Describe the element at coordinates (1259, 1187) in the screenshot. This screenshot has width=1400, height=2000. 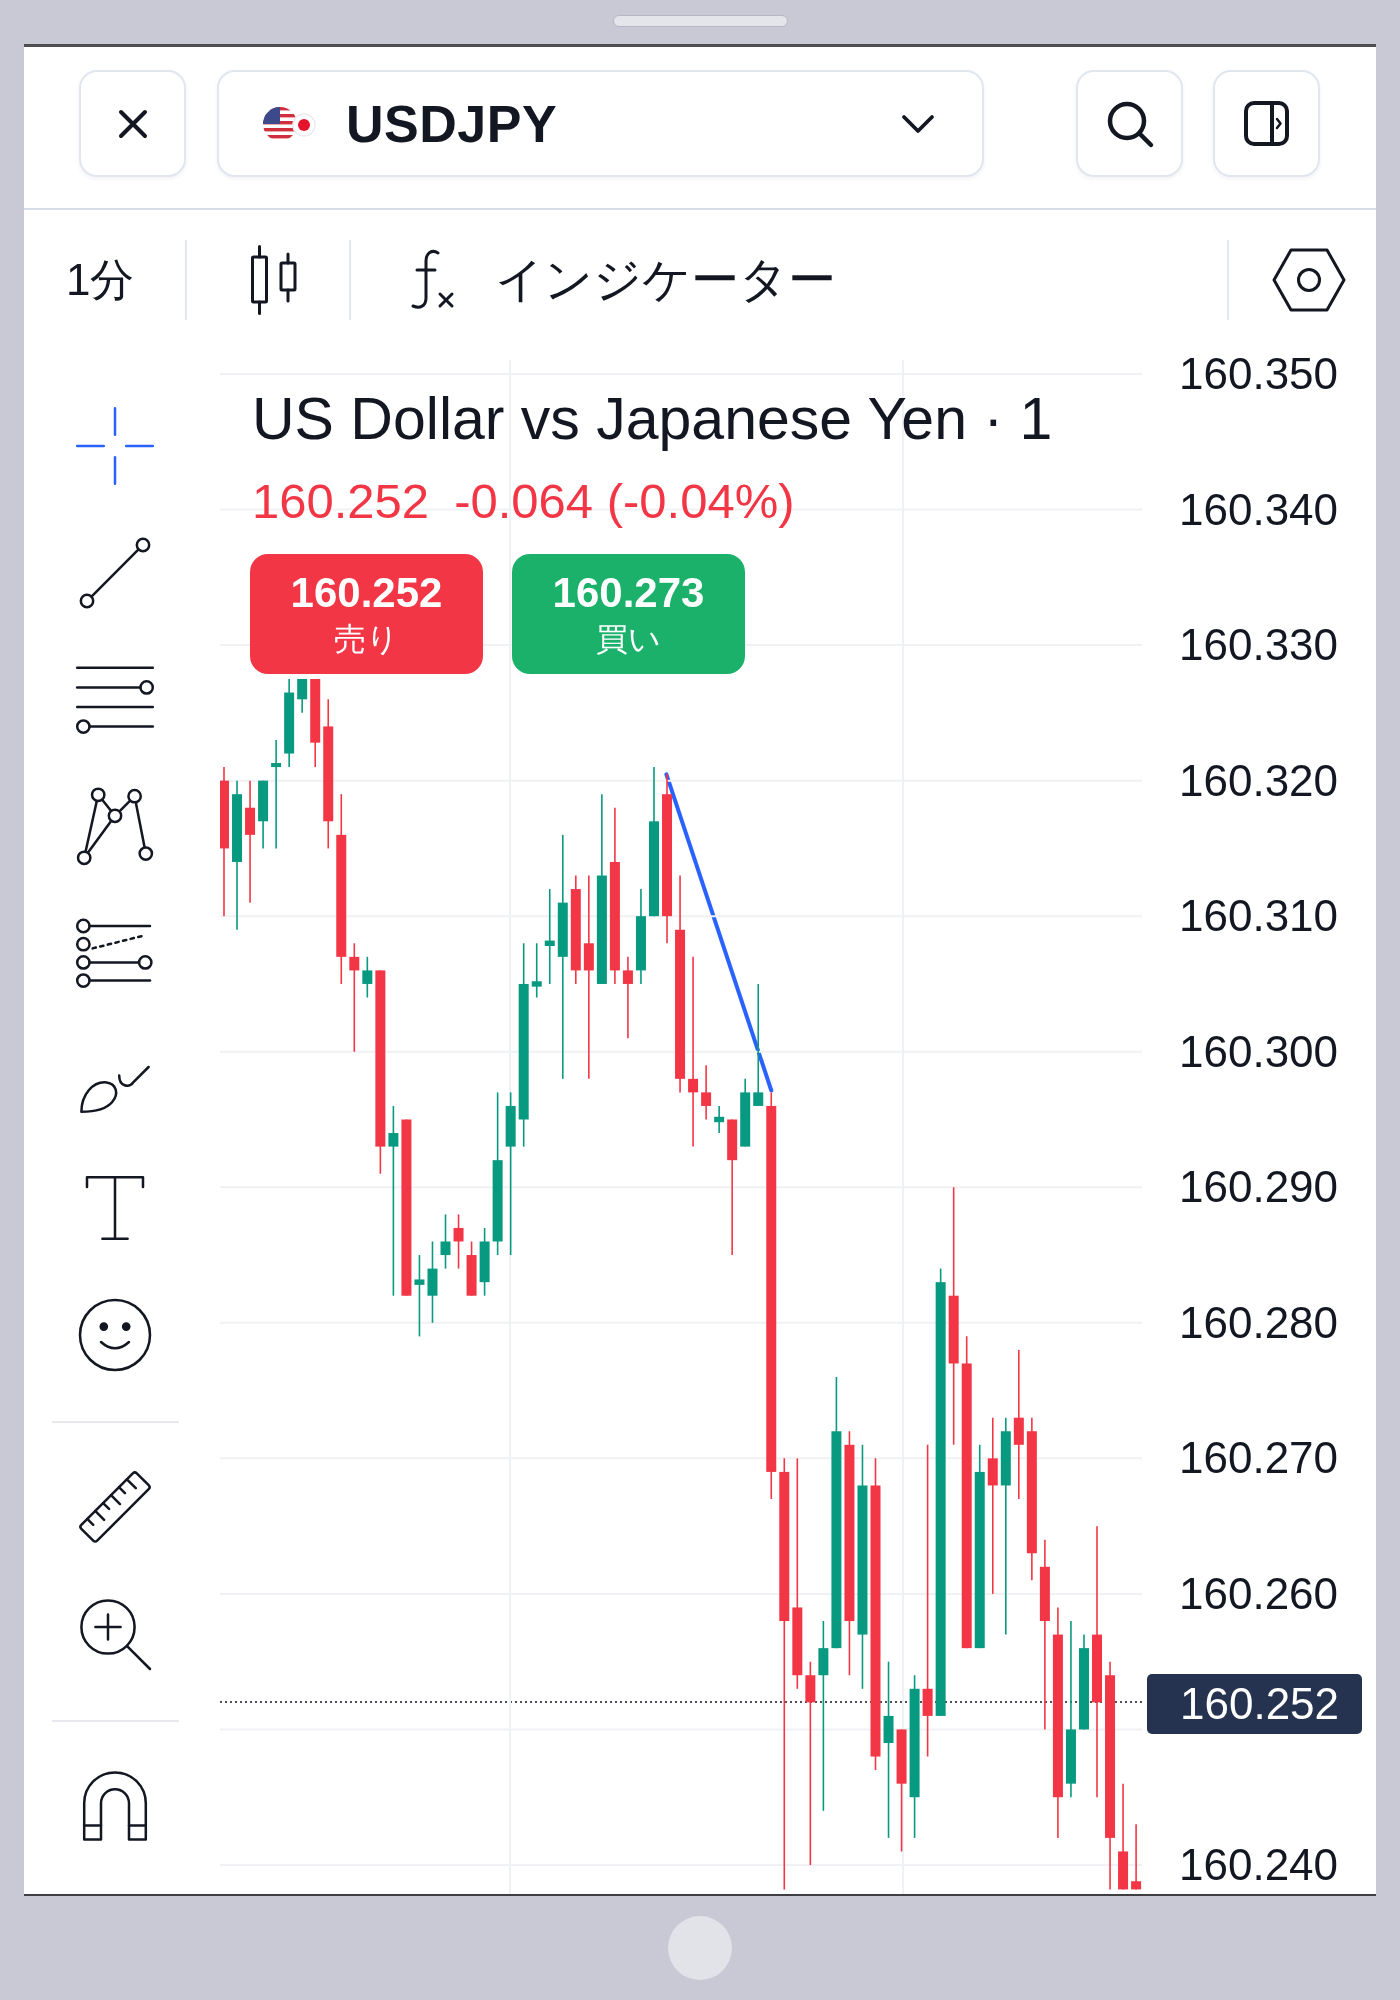
I see `price-axis-label: 160.290` at that location.